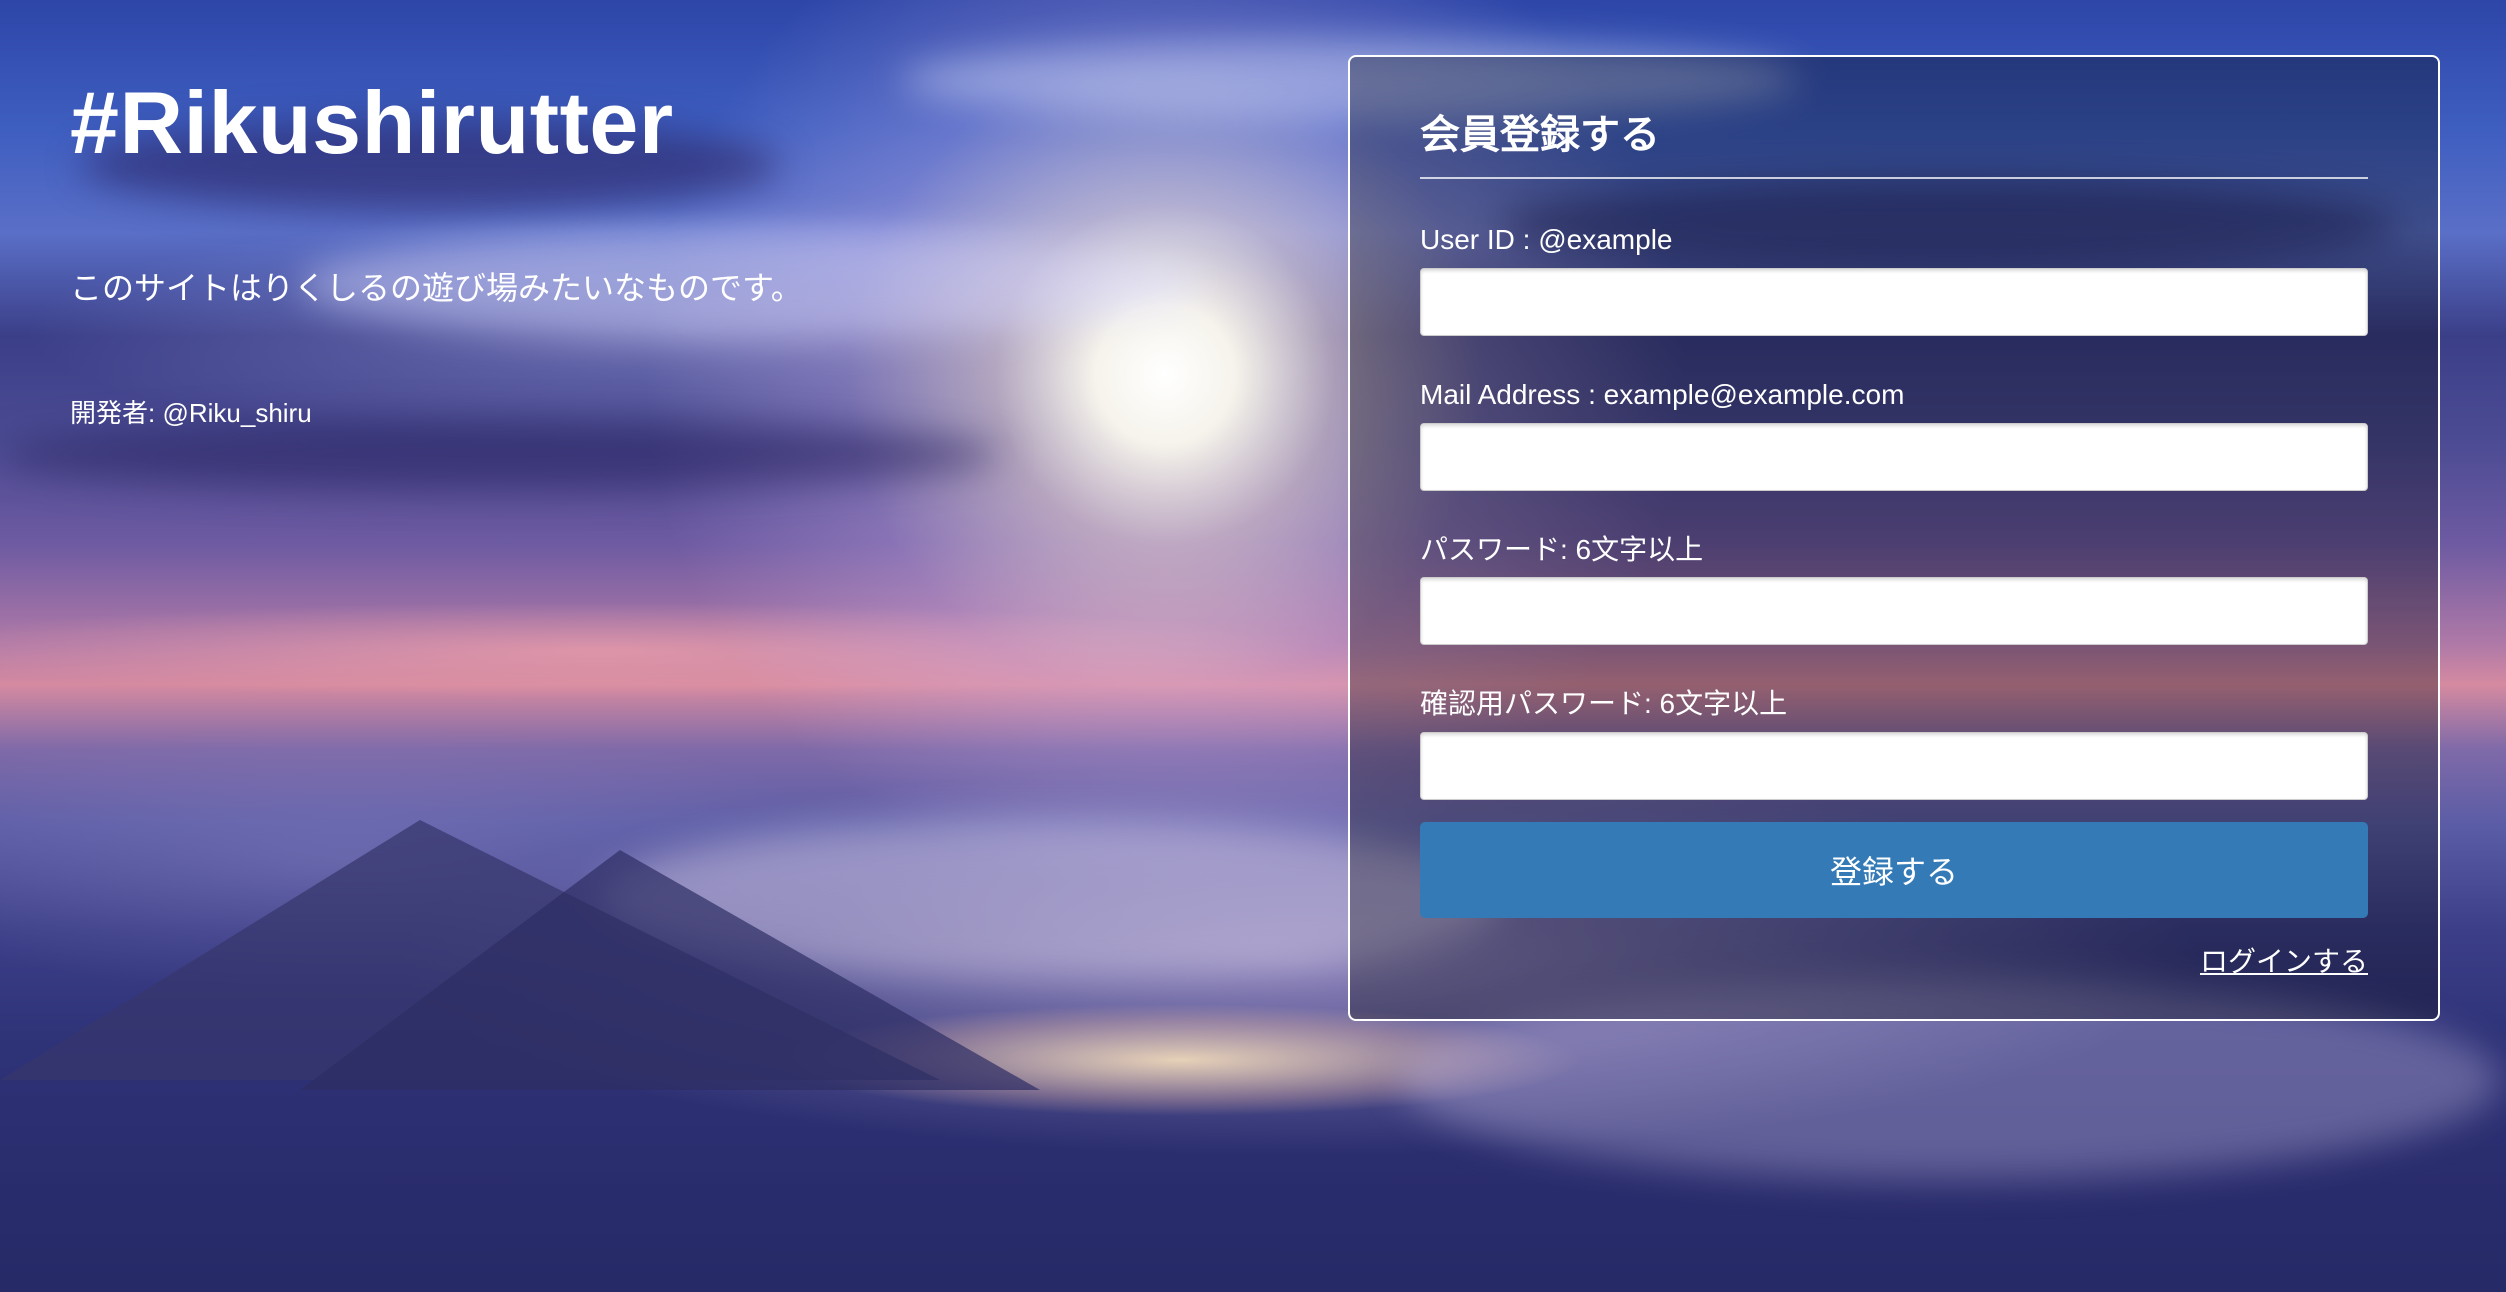  Describe the element at coordinates (1546, 239) in the screenshot. I see `user-id-label: User ID : @example` at that location.